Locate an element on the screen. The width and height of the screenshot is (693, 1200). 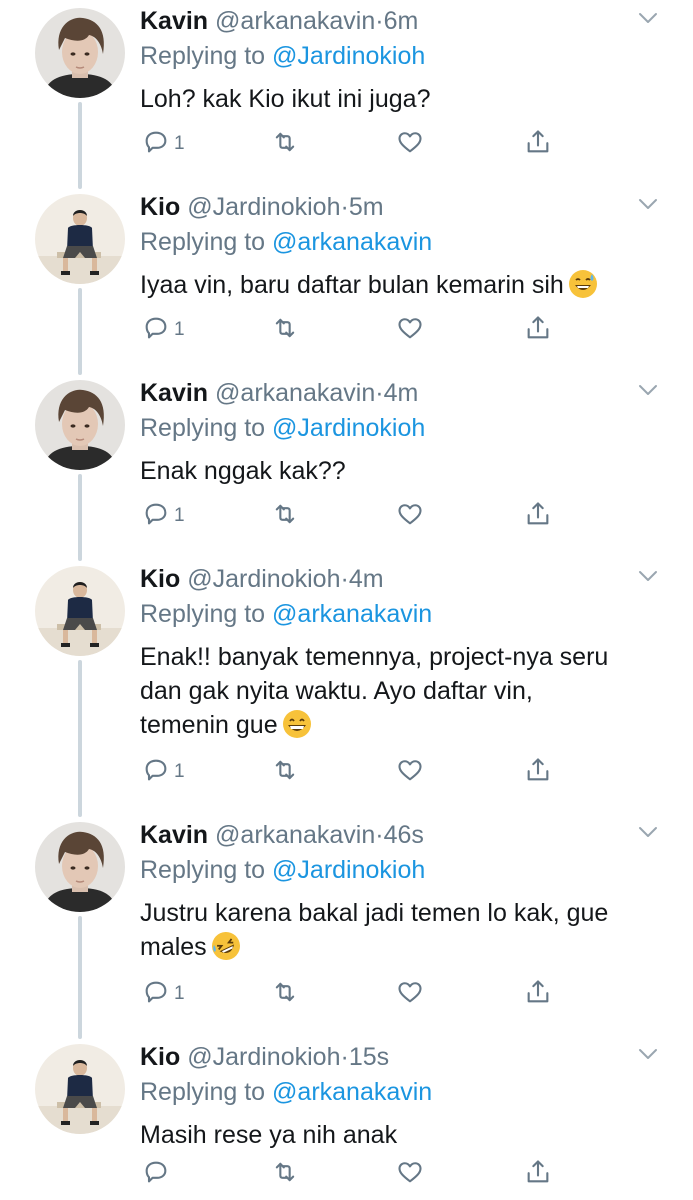
tweet-text-line: Iyaa vin, baru daftar bulan kemarin sih is located at coordinates (400, 285).